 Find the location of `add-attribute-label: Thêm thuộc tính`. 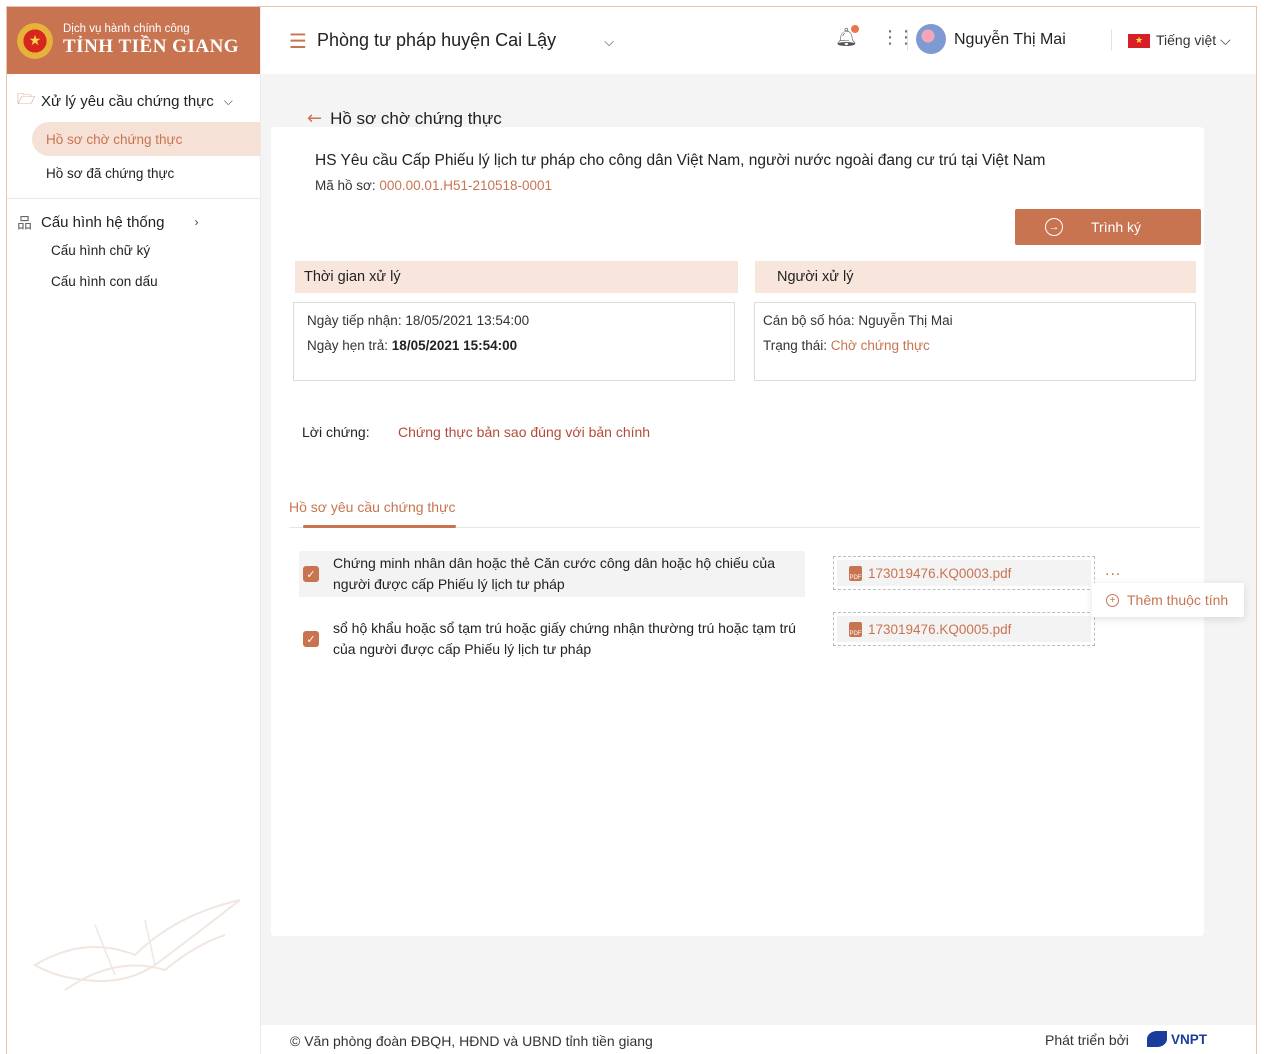

add-attribute-label: Thêm thuộc tính is located at coordinates (1178, 600).